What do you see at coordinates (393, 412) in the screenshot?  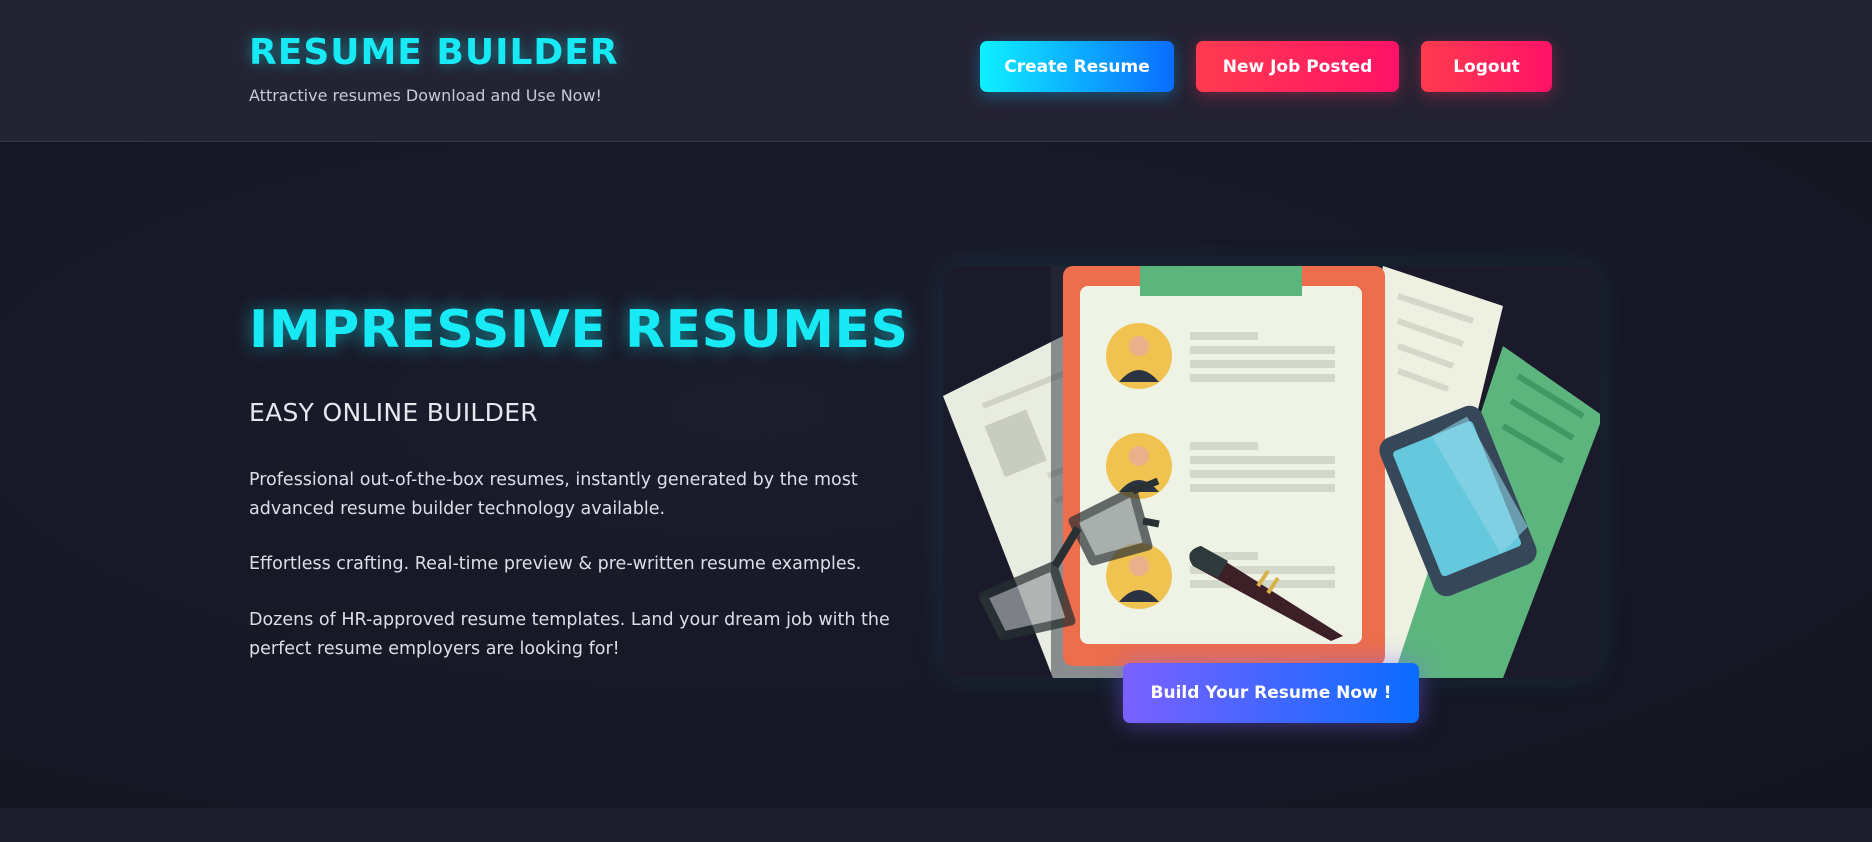 I see `hero-subtitle: EASY ONLINE BUILDER` at bounding box center [393, 412].